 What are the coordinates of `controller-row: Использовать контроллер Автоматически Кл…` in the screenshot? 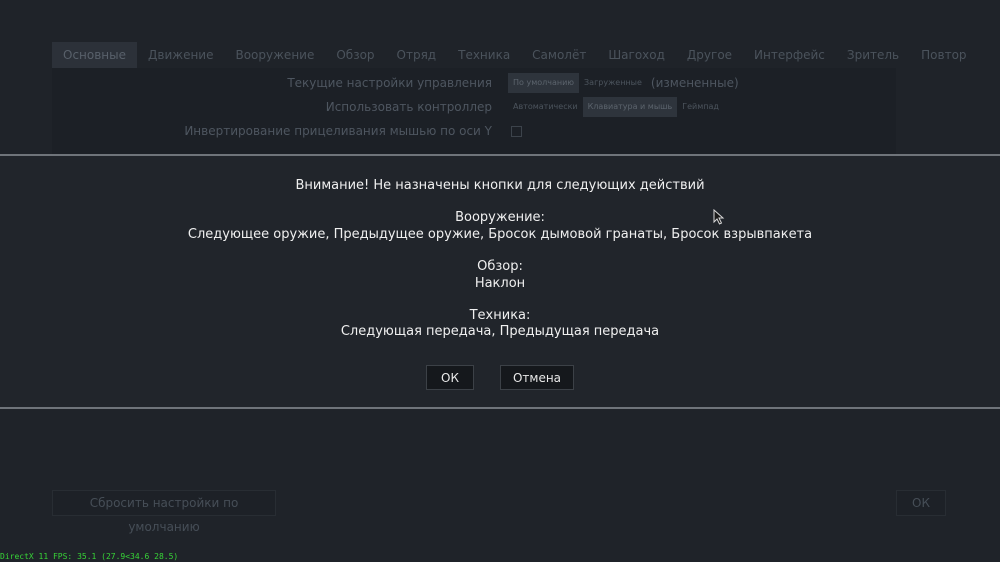 It's located at (474, 107).